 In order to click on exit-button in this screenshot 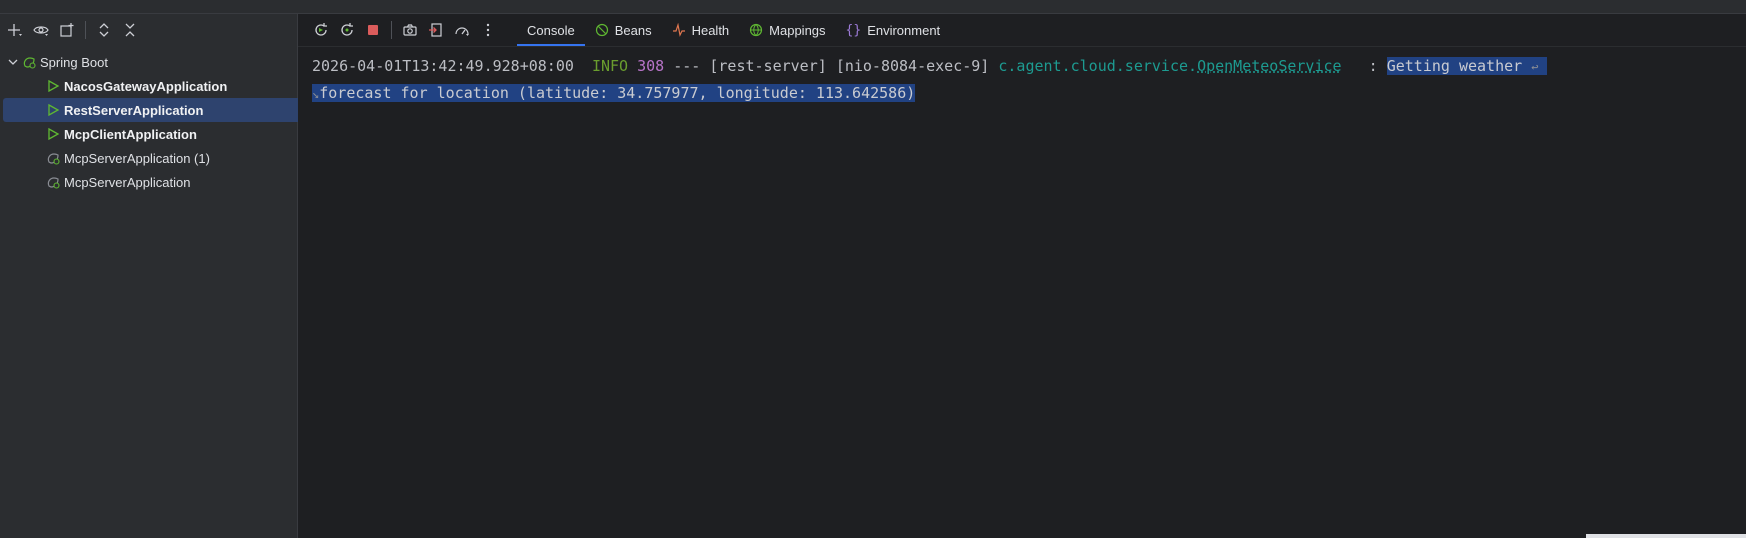, I will do `click(436, 30)`.